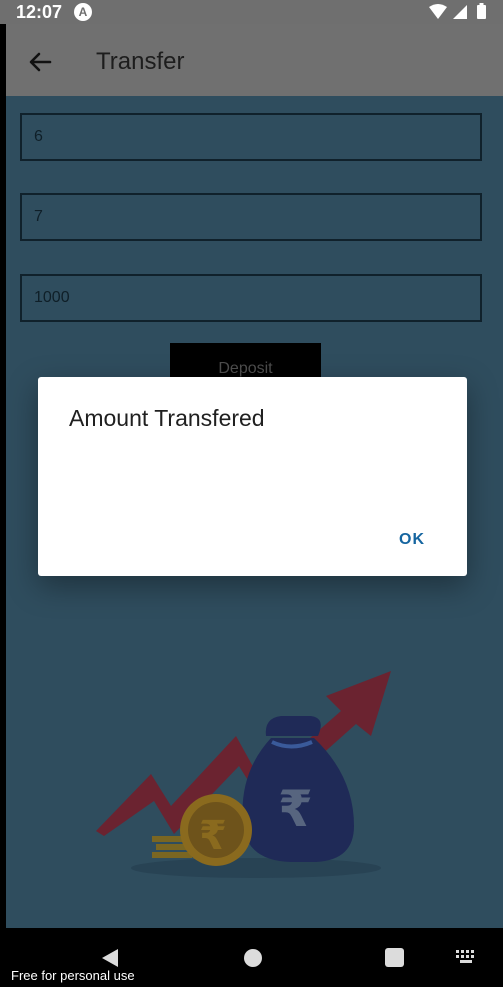 The image size is (503, 987). Describe the element at coordinates (167, 418) in the screenshot. I see `dialog-title: Amount Transfered` at that location.